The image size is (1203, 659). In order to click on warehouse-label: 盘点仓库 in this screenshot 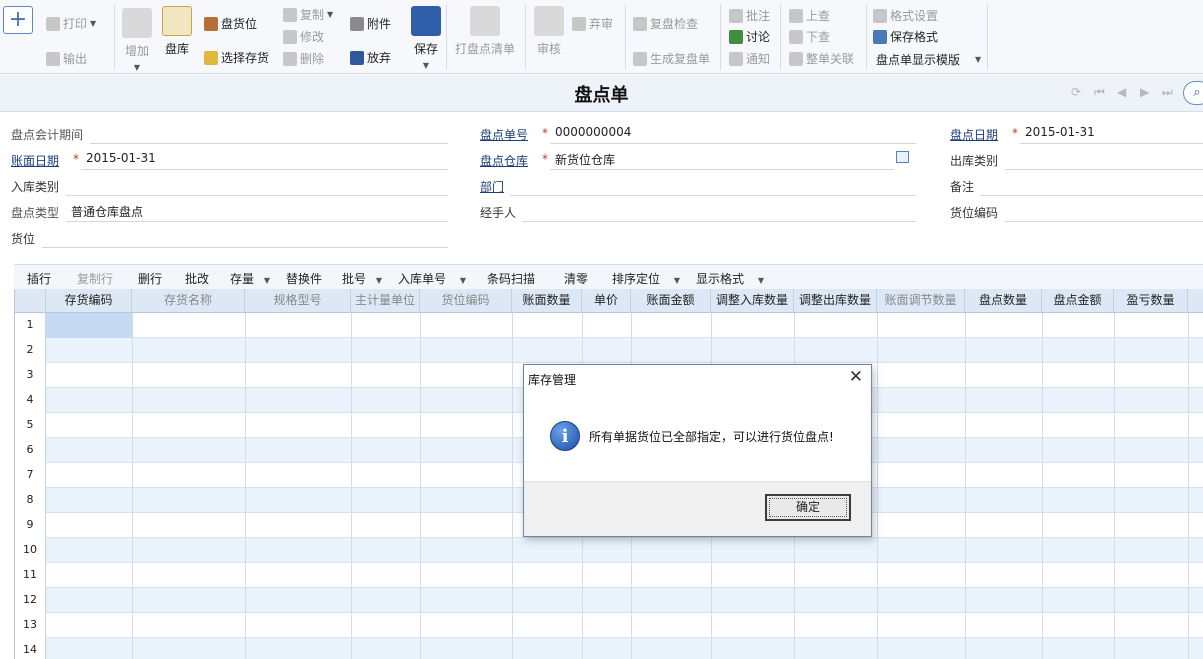, I will do `click(504, 161)`.